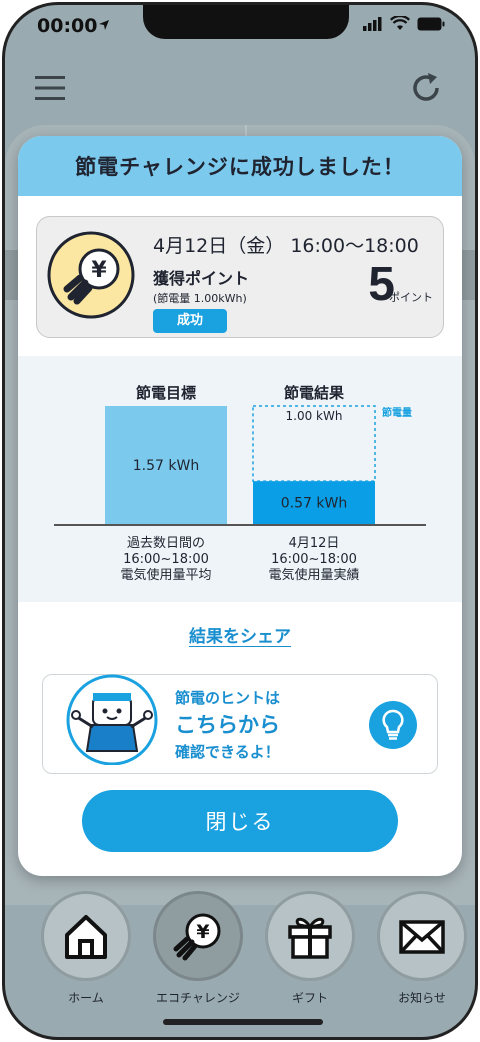  I want to click on eco-challenge-icon: ¥, so click(197, 937).